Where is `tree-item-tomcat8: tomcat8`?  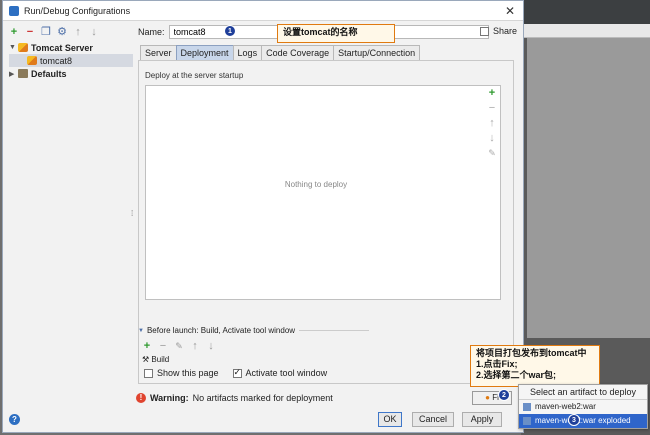 tree-item-tomcat8: tomcat8 is located at coordinates (71, 60).